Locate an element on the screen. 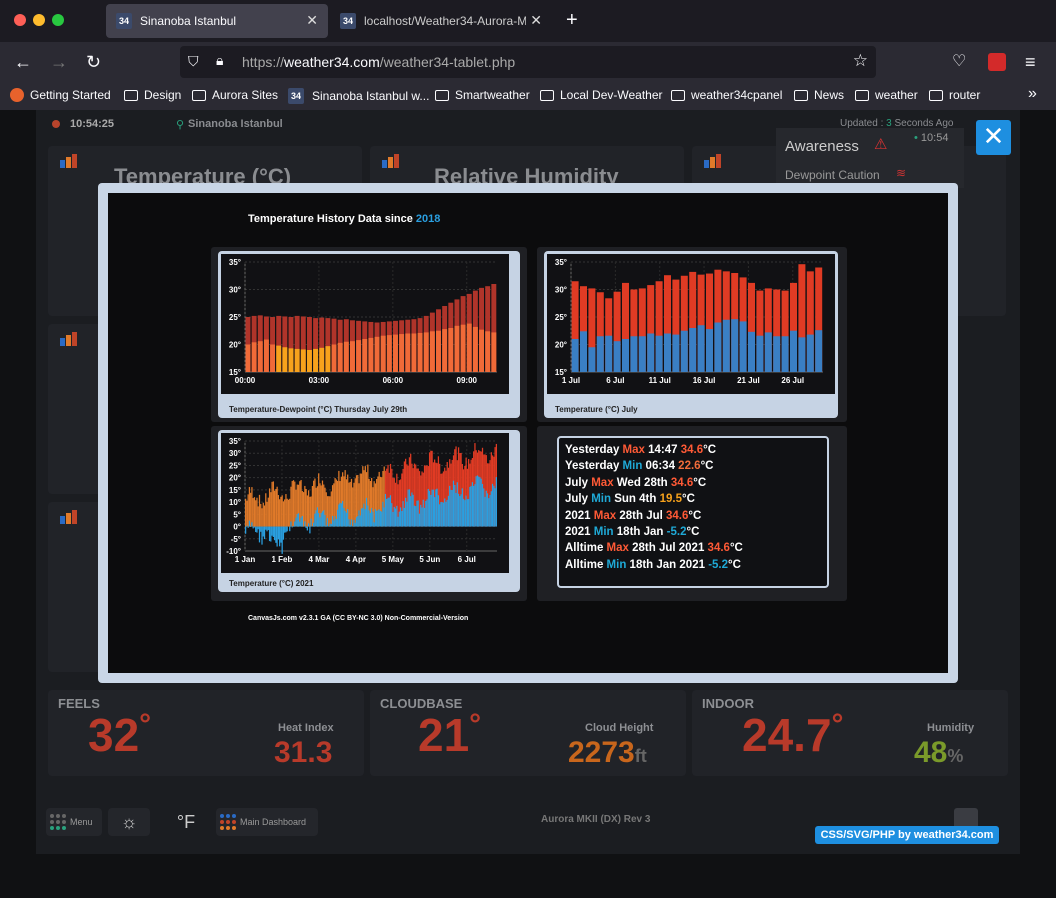  y-tick-label: 15° is located at coordinates (235, 490).